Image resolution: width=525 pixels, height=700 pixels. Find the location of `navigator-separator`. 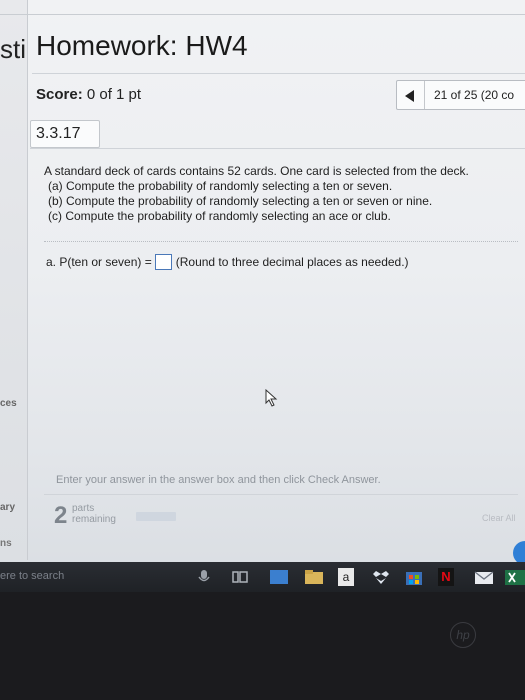

navigator-separator is located at coordinates (424, 95).